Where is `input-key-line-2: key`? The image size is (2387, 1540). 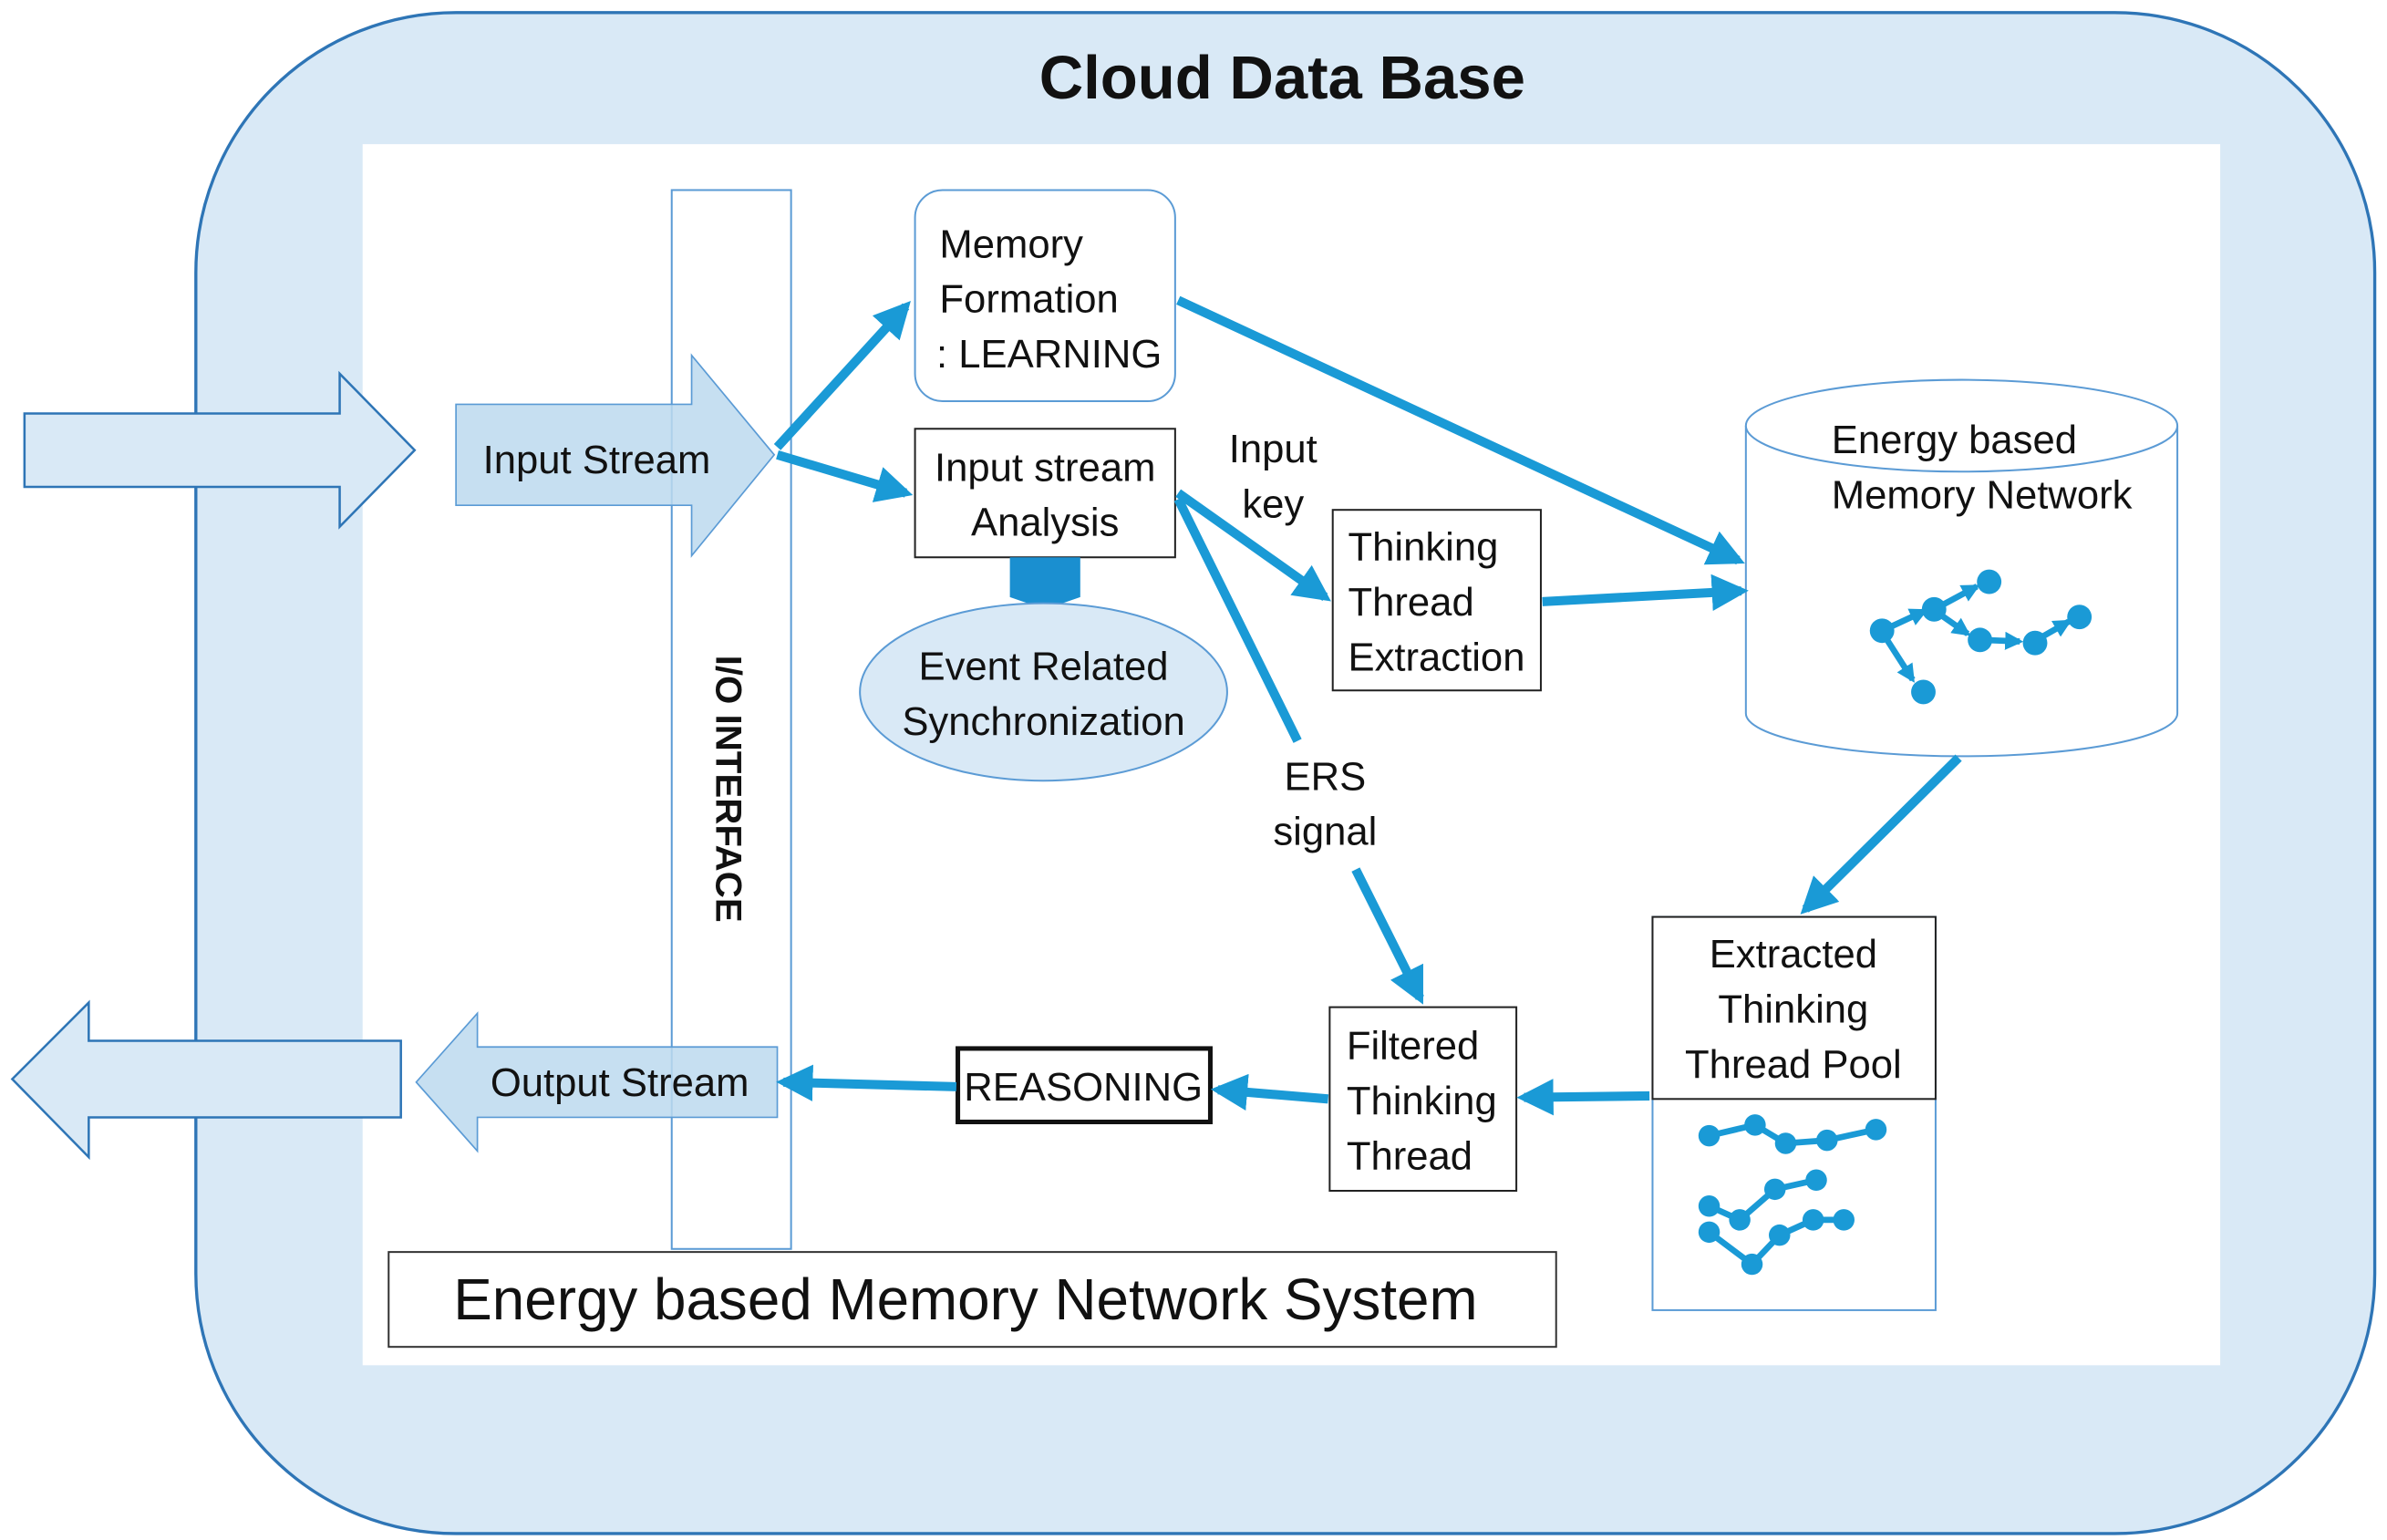 input-key-line-2: key is located at coordinates (1273, 505).